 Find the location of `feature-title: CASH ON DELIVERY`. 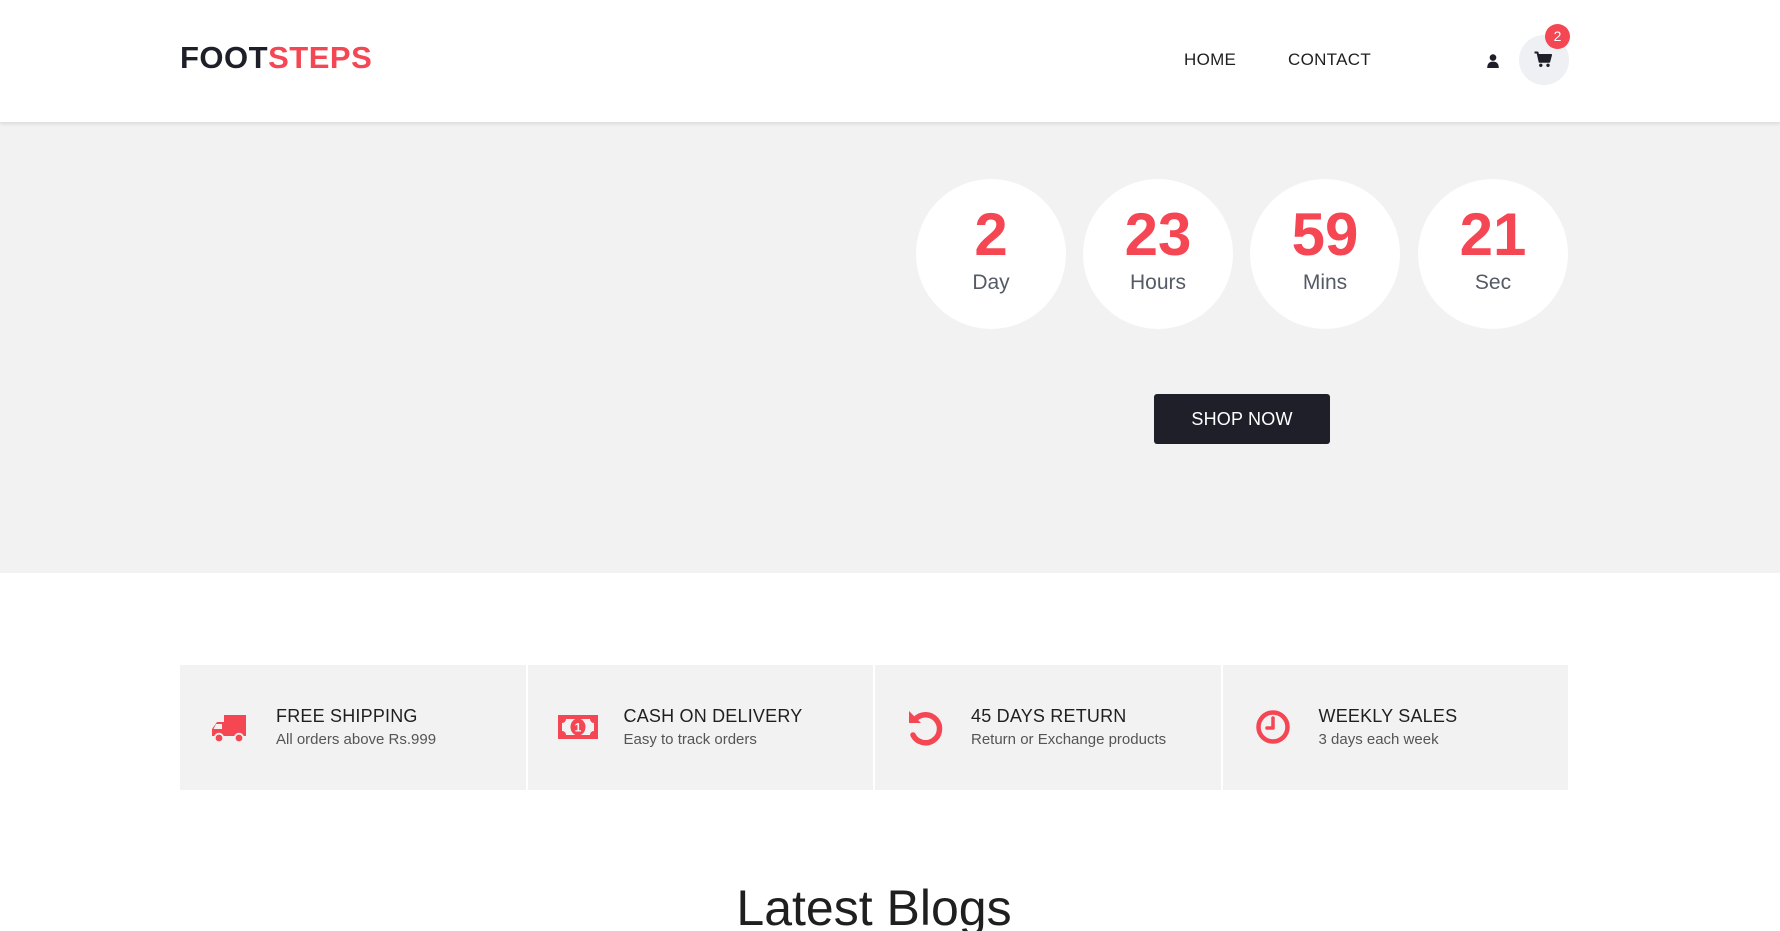

feature-title: CASH ON DELIVERY is located at coordinates (713, 716).